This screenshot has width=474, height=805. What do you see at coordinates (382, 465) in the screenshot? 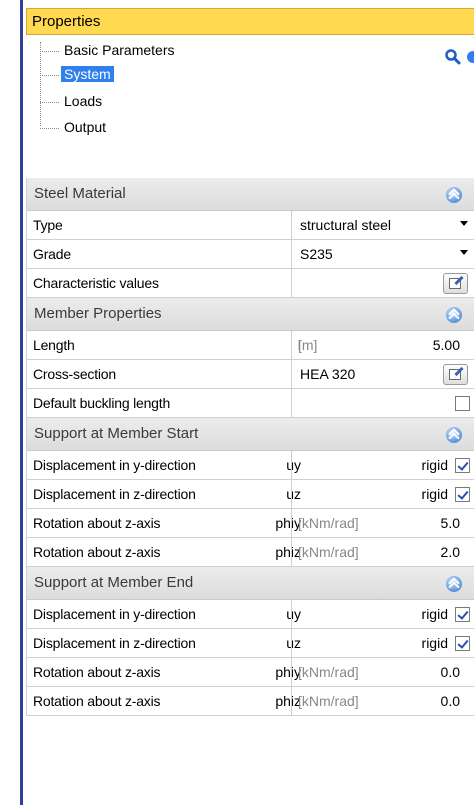
I see `start-uy-cell: rigid` at bounding box center [382, 465].